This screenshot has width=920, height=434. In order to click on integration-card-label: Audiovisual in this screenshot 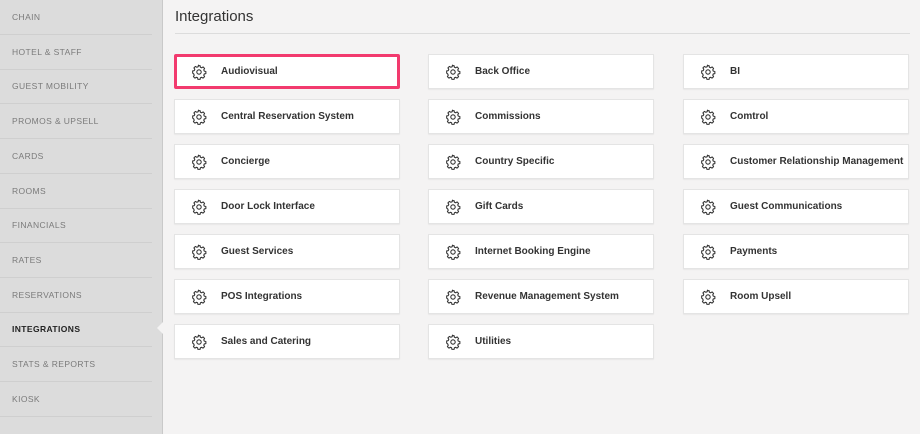, I will do `click(249, 71)`.